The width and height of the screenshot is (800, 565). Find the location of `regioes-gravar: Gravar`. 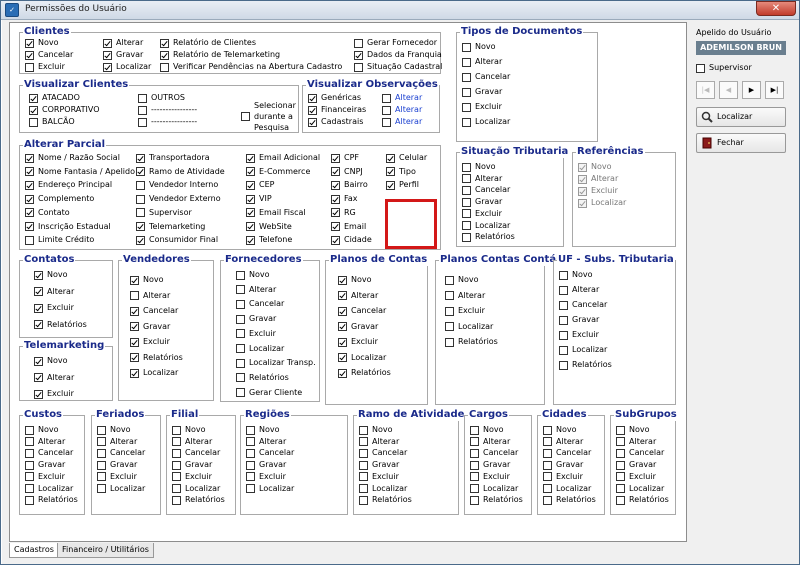

regioes-gravar: Gravar is located at coordinates (266, 465).